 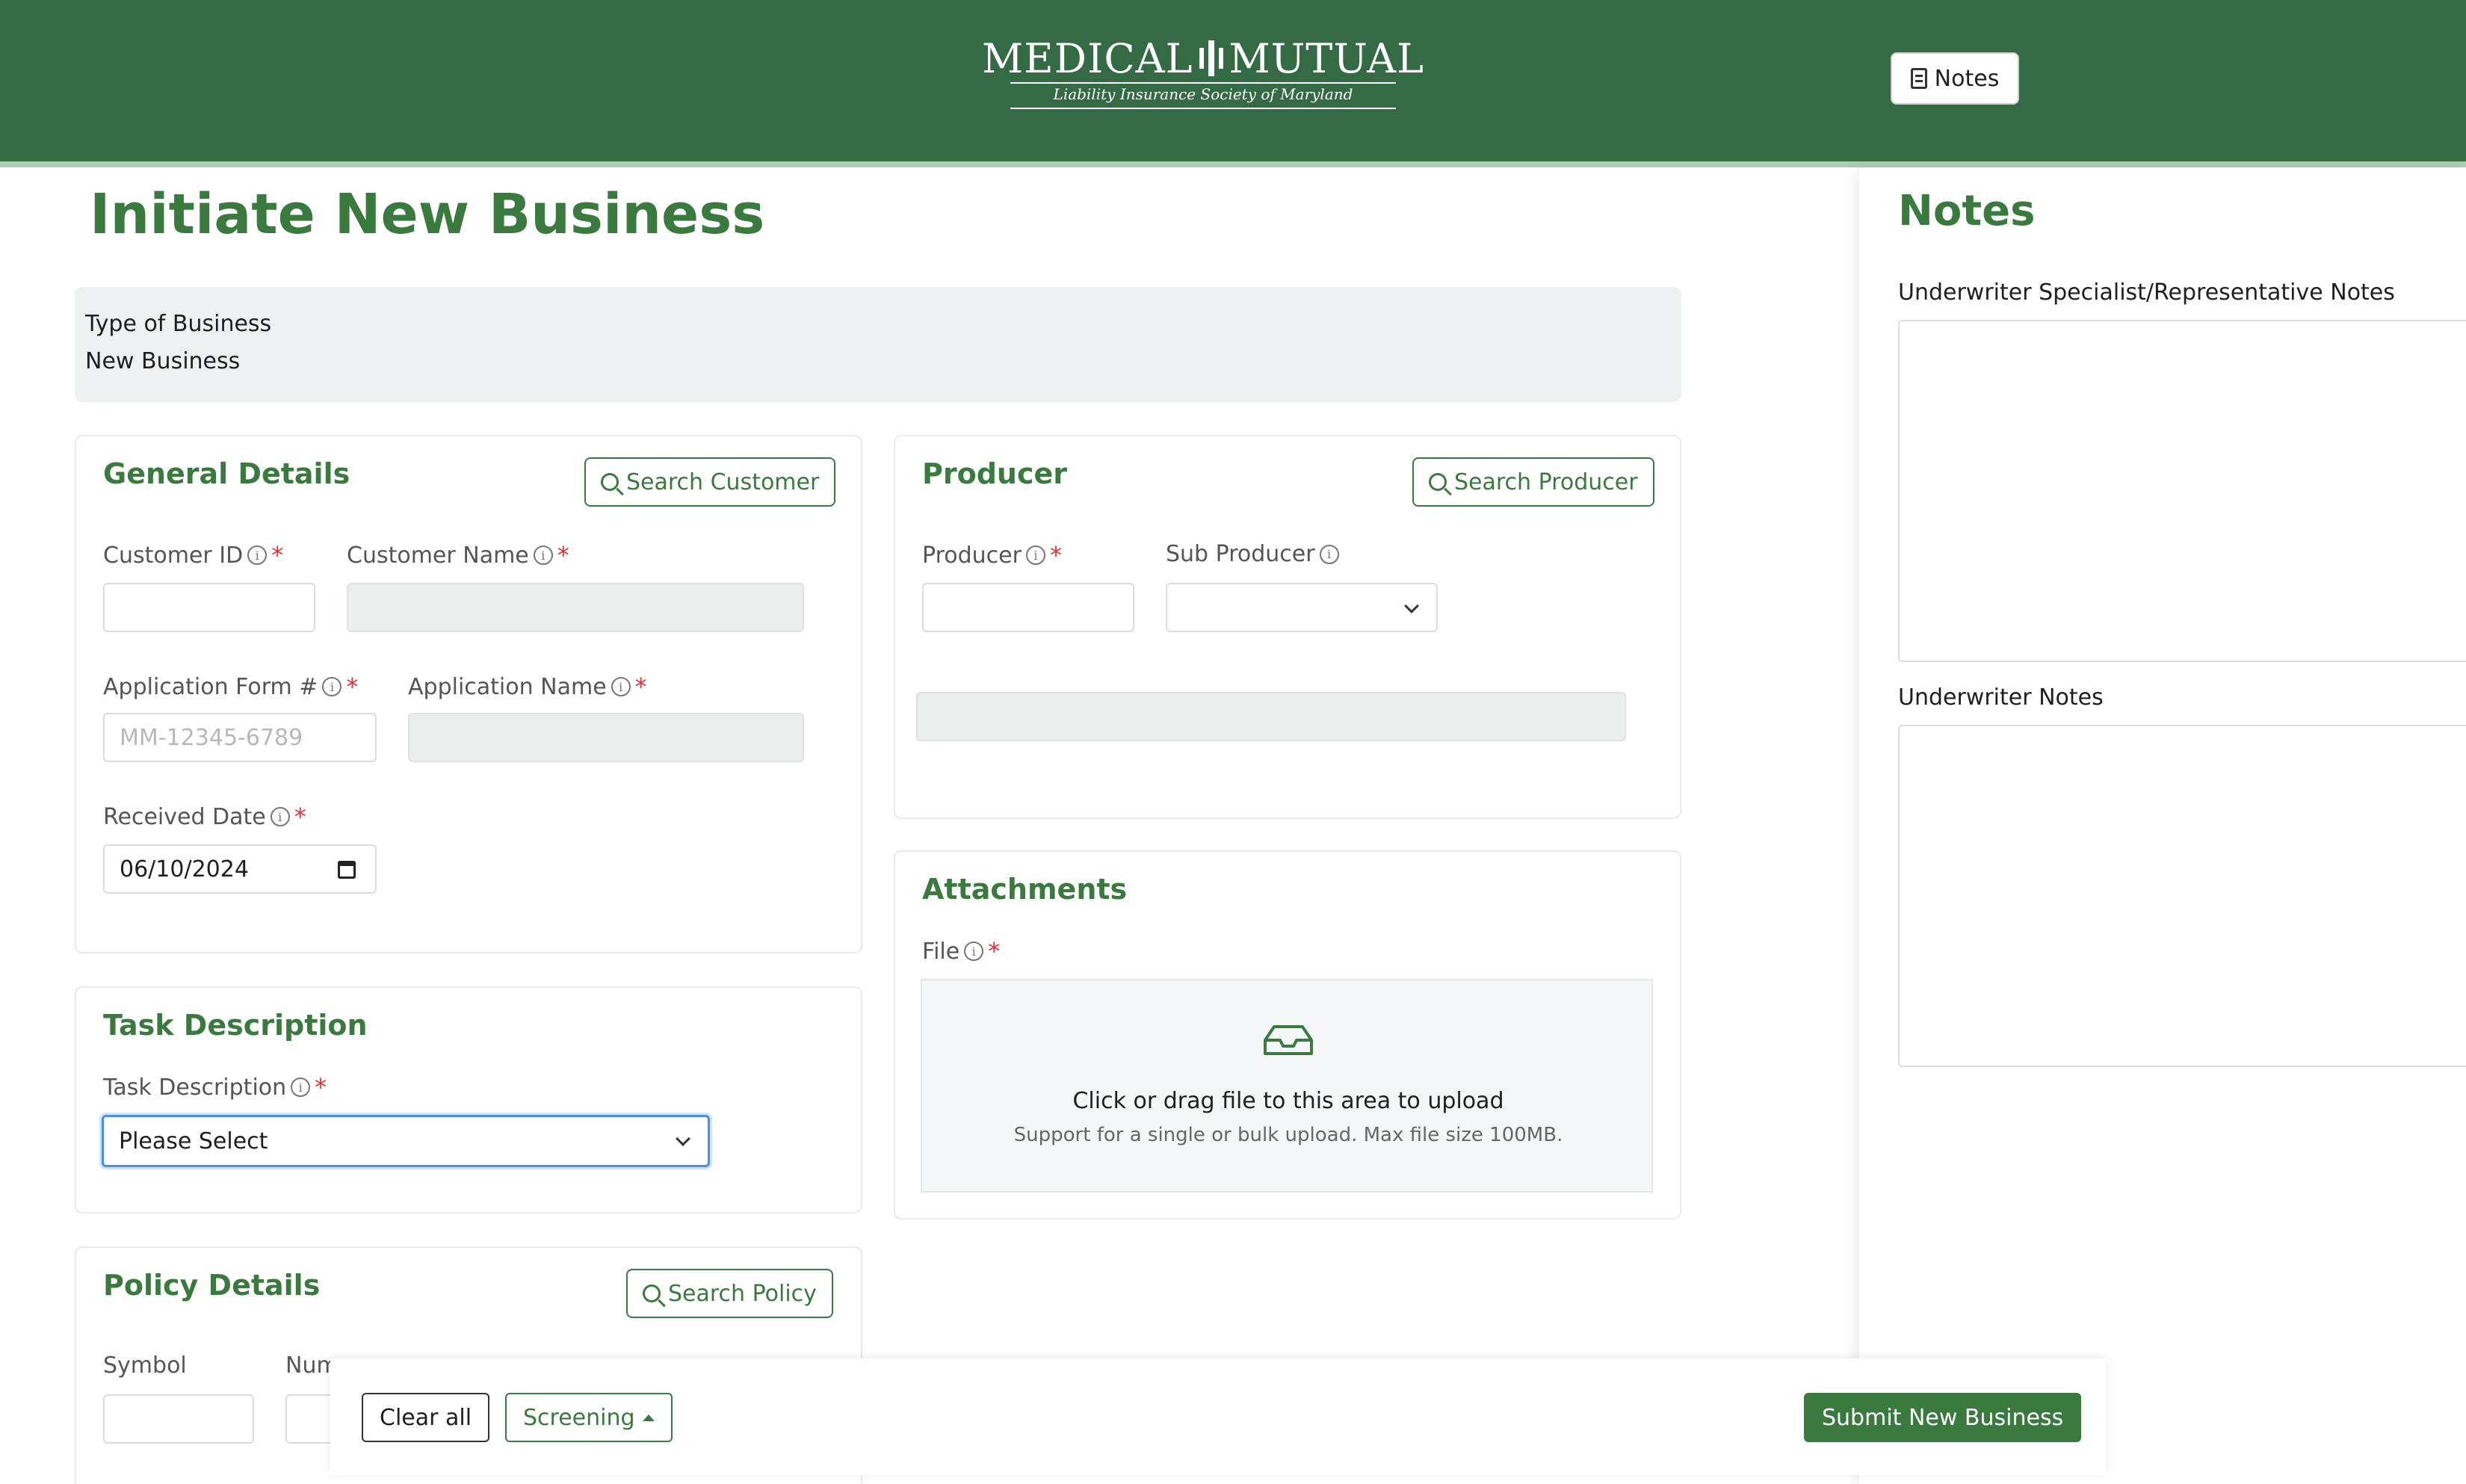 I want to click on search-policy-button: Search Policy, so click(x=729, y=1293).